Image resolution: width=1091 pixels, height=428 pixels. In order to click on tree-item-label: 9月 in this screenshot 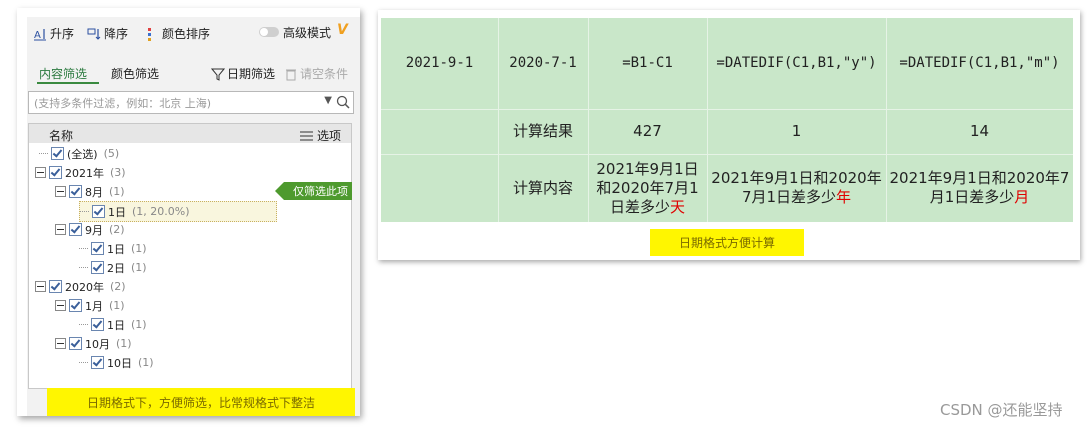, I will do `click(94, 230)`.